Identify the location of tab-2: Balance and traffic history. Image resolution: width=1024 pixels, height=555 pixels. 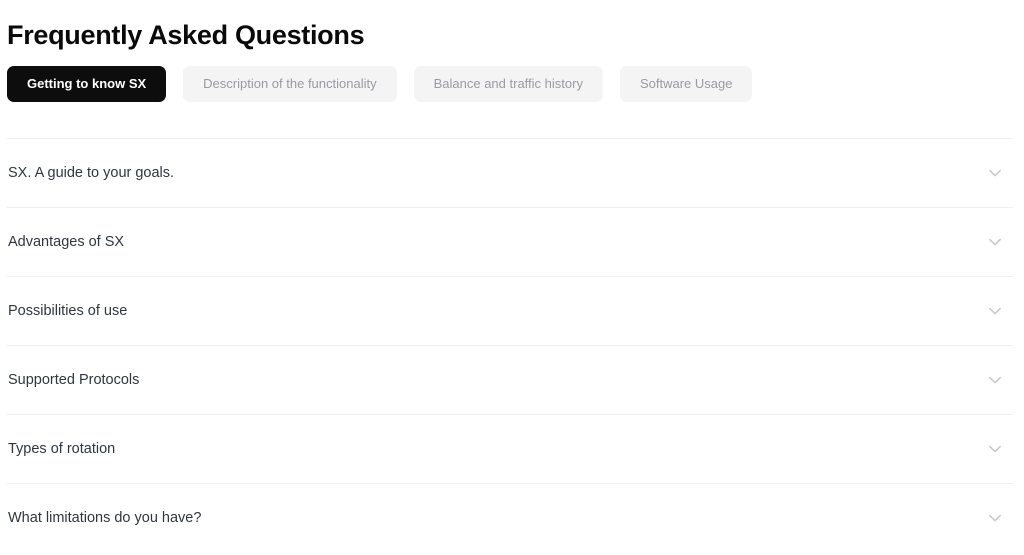
(508, 84).